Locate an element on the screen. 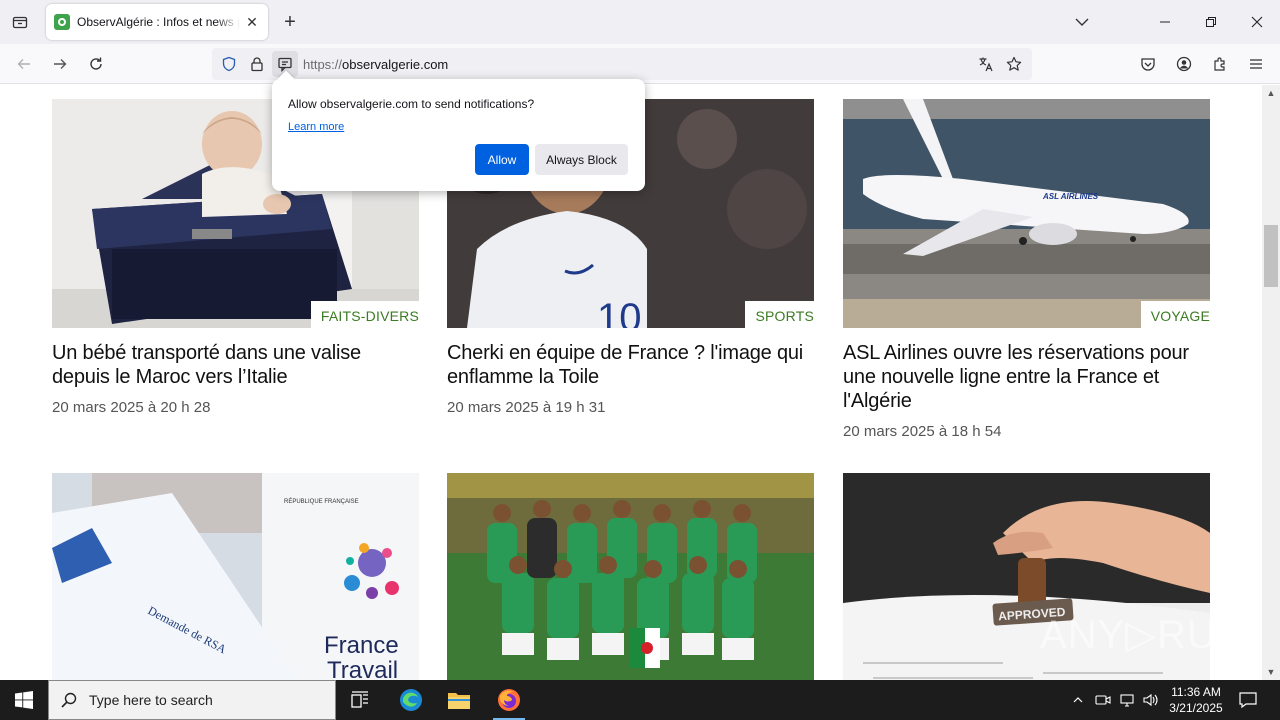  article-card is located at coordinates (630, 576).